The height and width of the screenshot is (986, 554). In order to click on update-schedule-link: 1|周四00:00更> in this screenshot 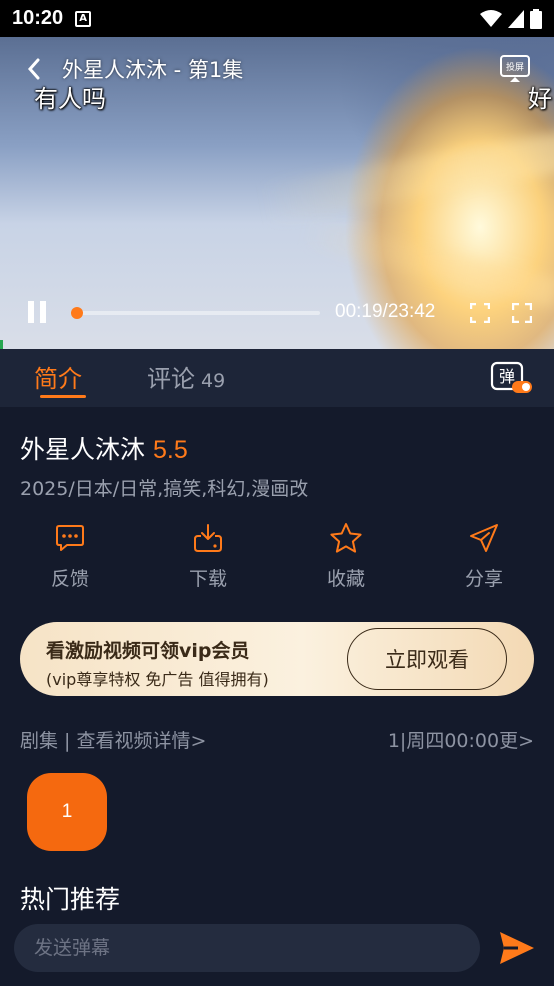, I will do `click(461, 739)`.